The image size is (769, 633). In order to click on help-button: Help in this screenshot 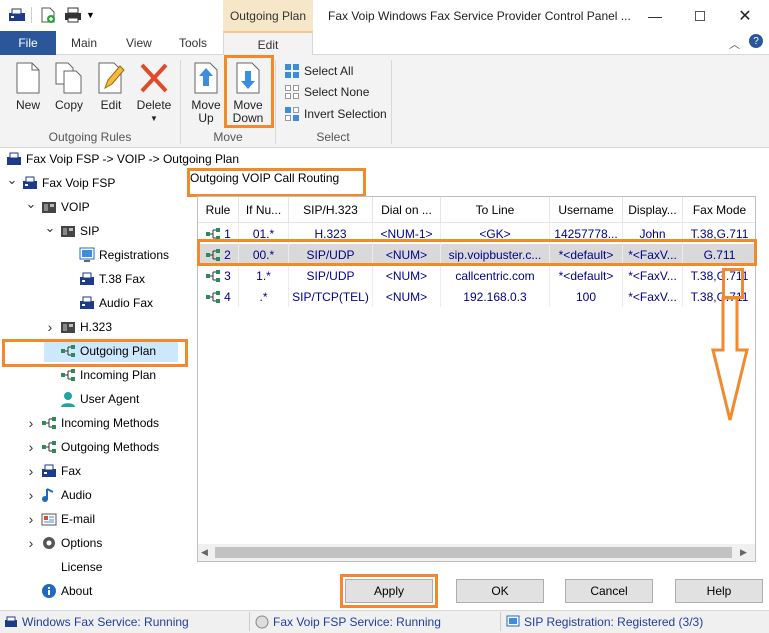, I will do `click(719, 591)`.